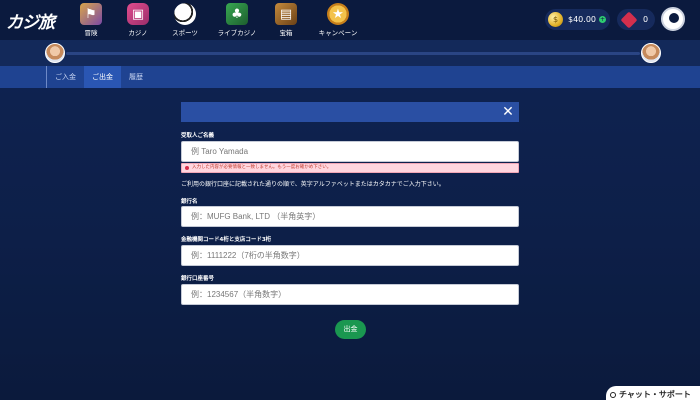 The image size is (700, 400). I want to click on roulette-dealer-icon: ♣, so click(237, 14).